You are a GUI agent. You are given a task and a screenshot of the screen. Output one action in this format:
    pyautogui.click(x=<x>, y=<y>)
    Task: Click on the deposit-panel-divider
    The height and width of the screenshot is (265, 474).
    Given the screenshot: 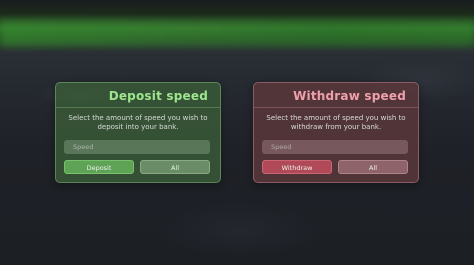 What is the action you would take?
    pyautogui.click(x=138, y=107)
    